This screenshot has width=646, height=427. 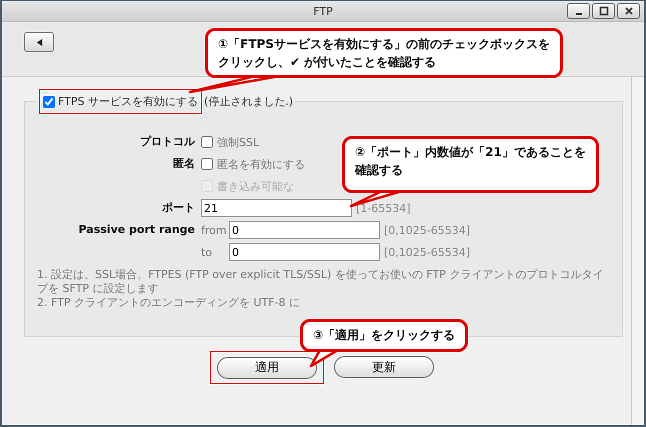 I want to click on maximize-button, so click(x=603, y=11).